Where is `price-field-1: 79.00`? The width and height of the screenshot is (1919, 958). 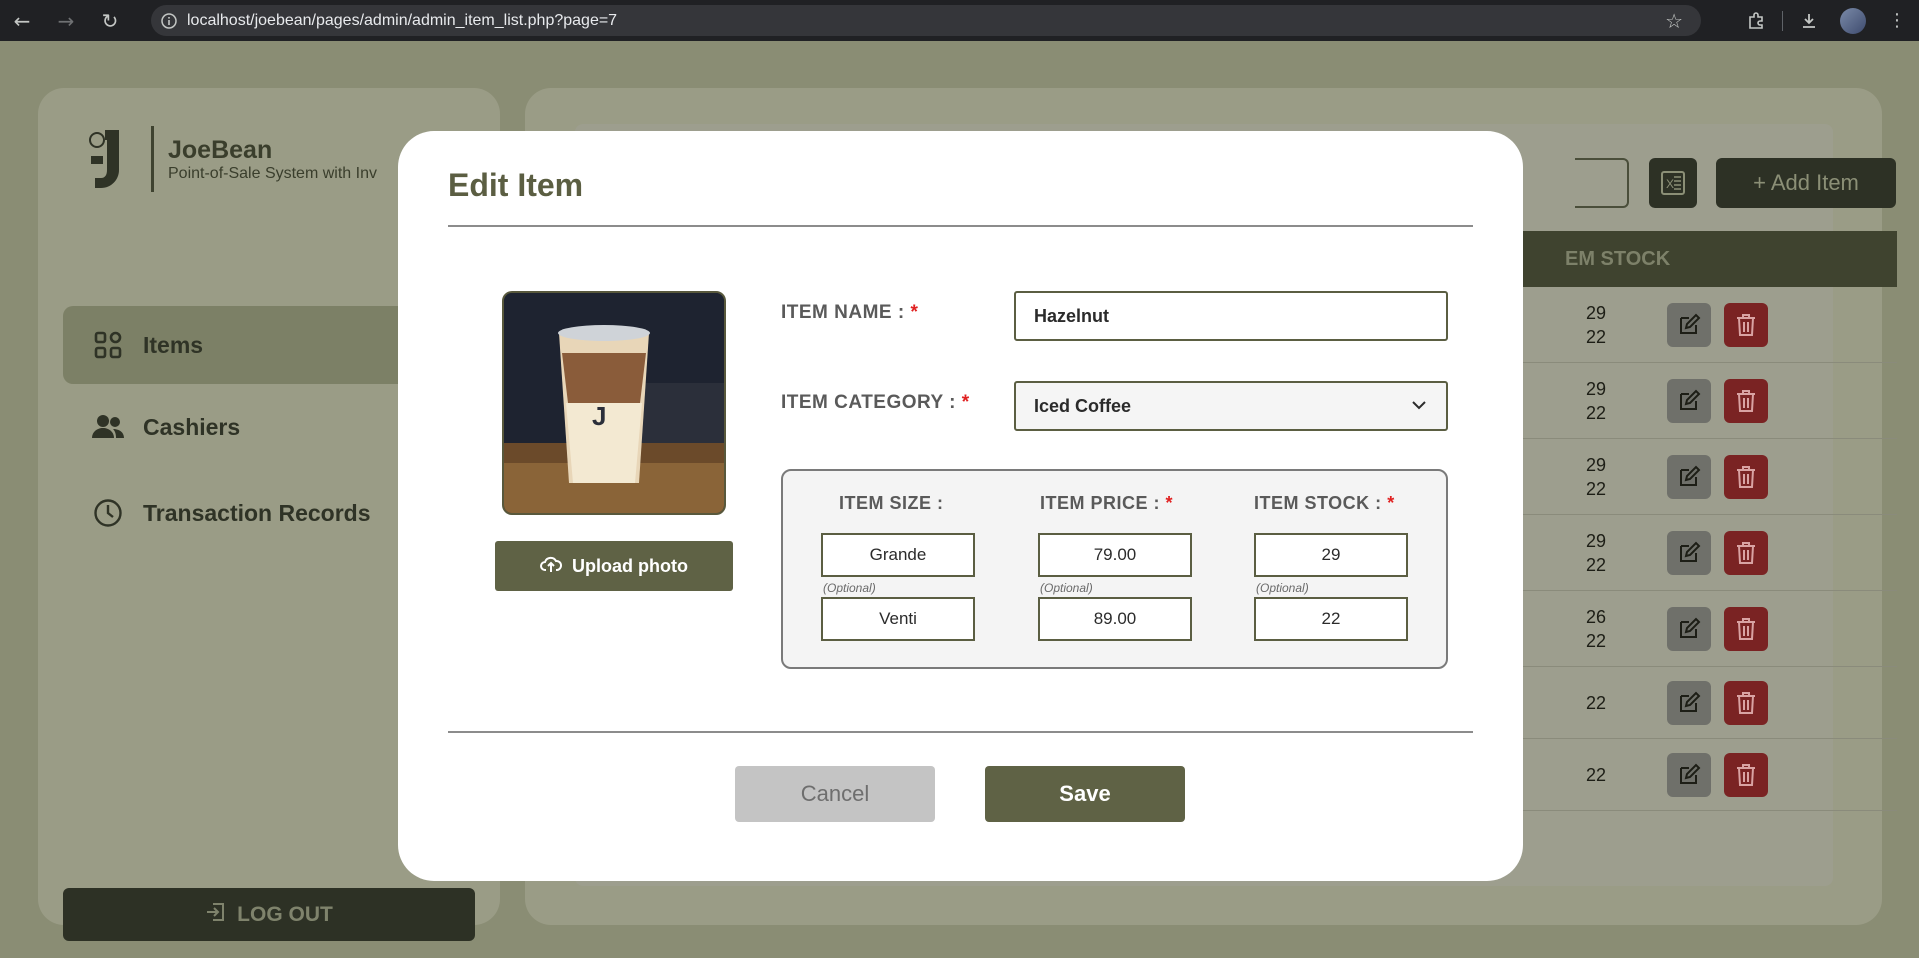
price-field-1: 79.00 is located at coordinates (1115, 555).